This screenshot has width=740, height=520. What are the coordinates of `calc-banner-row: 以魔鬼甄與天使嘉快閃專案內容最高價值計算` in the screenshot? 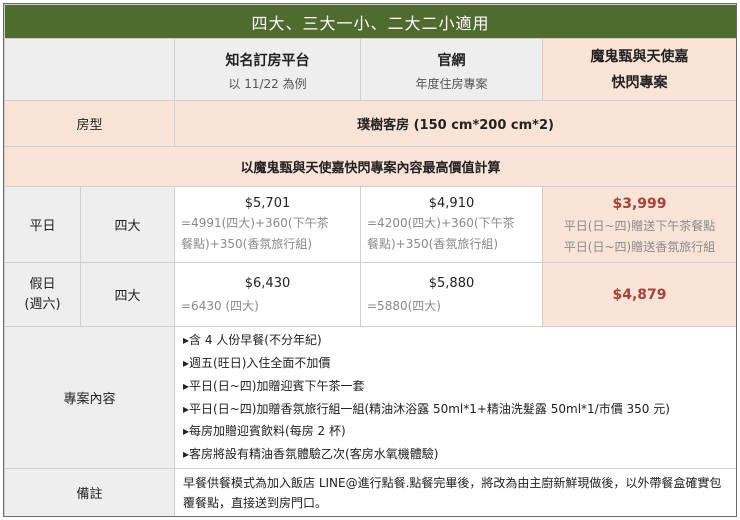 It's located at (370, 166).